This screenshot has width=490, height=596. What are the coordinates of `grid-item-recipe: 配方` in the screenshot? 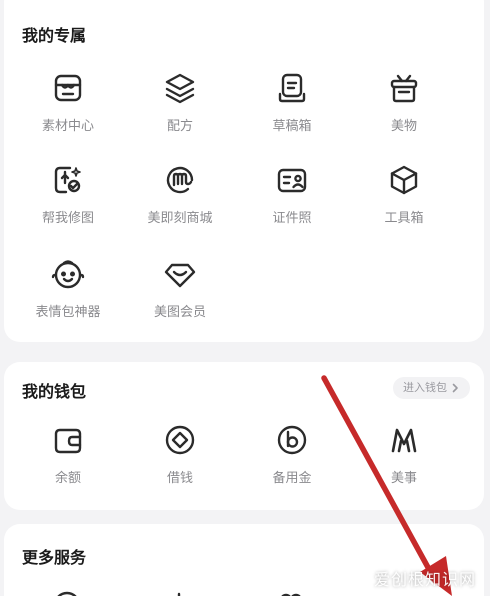 It's located at (180, 102).